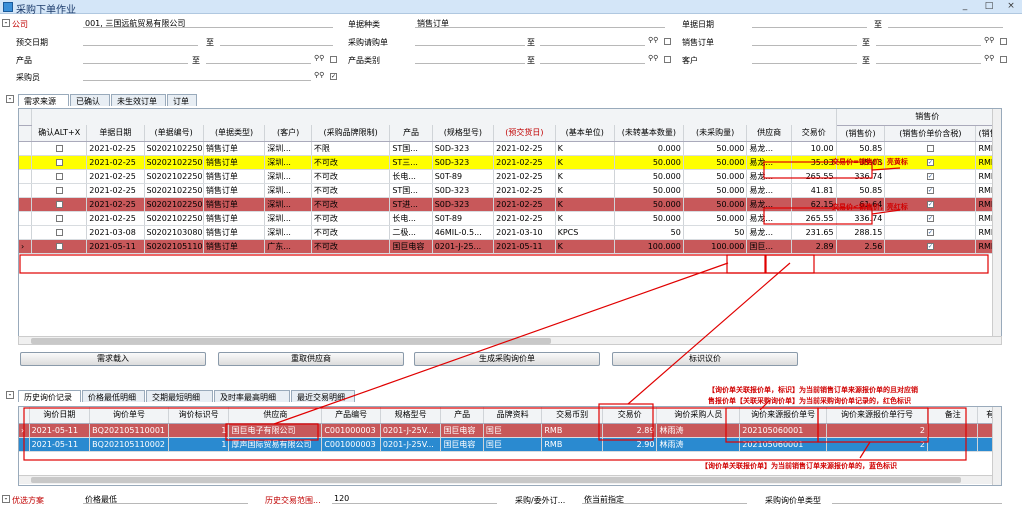 Image resolution: width=1022 pixels, height=520 pixels. I want to click on top-annotation-line2: 售报价单【关联采购询价单】为当前采购询价单记录的，红色标识, so click(809, 401).